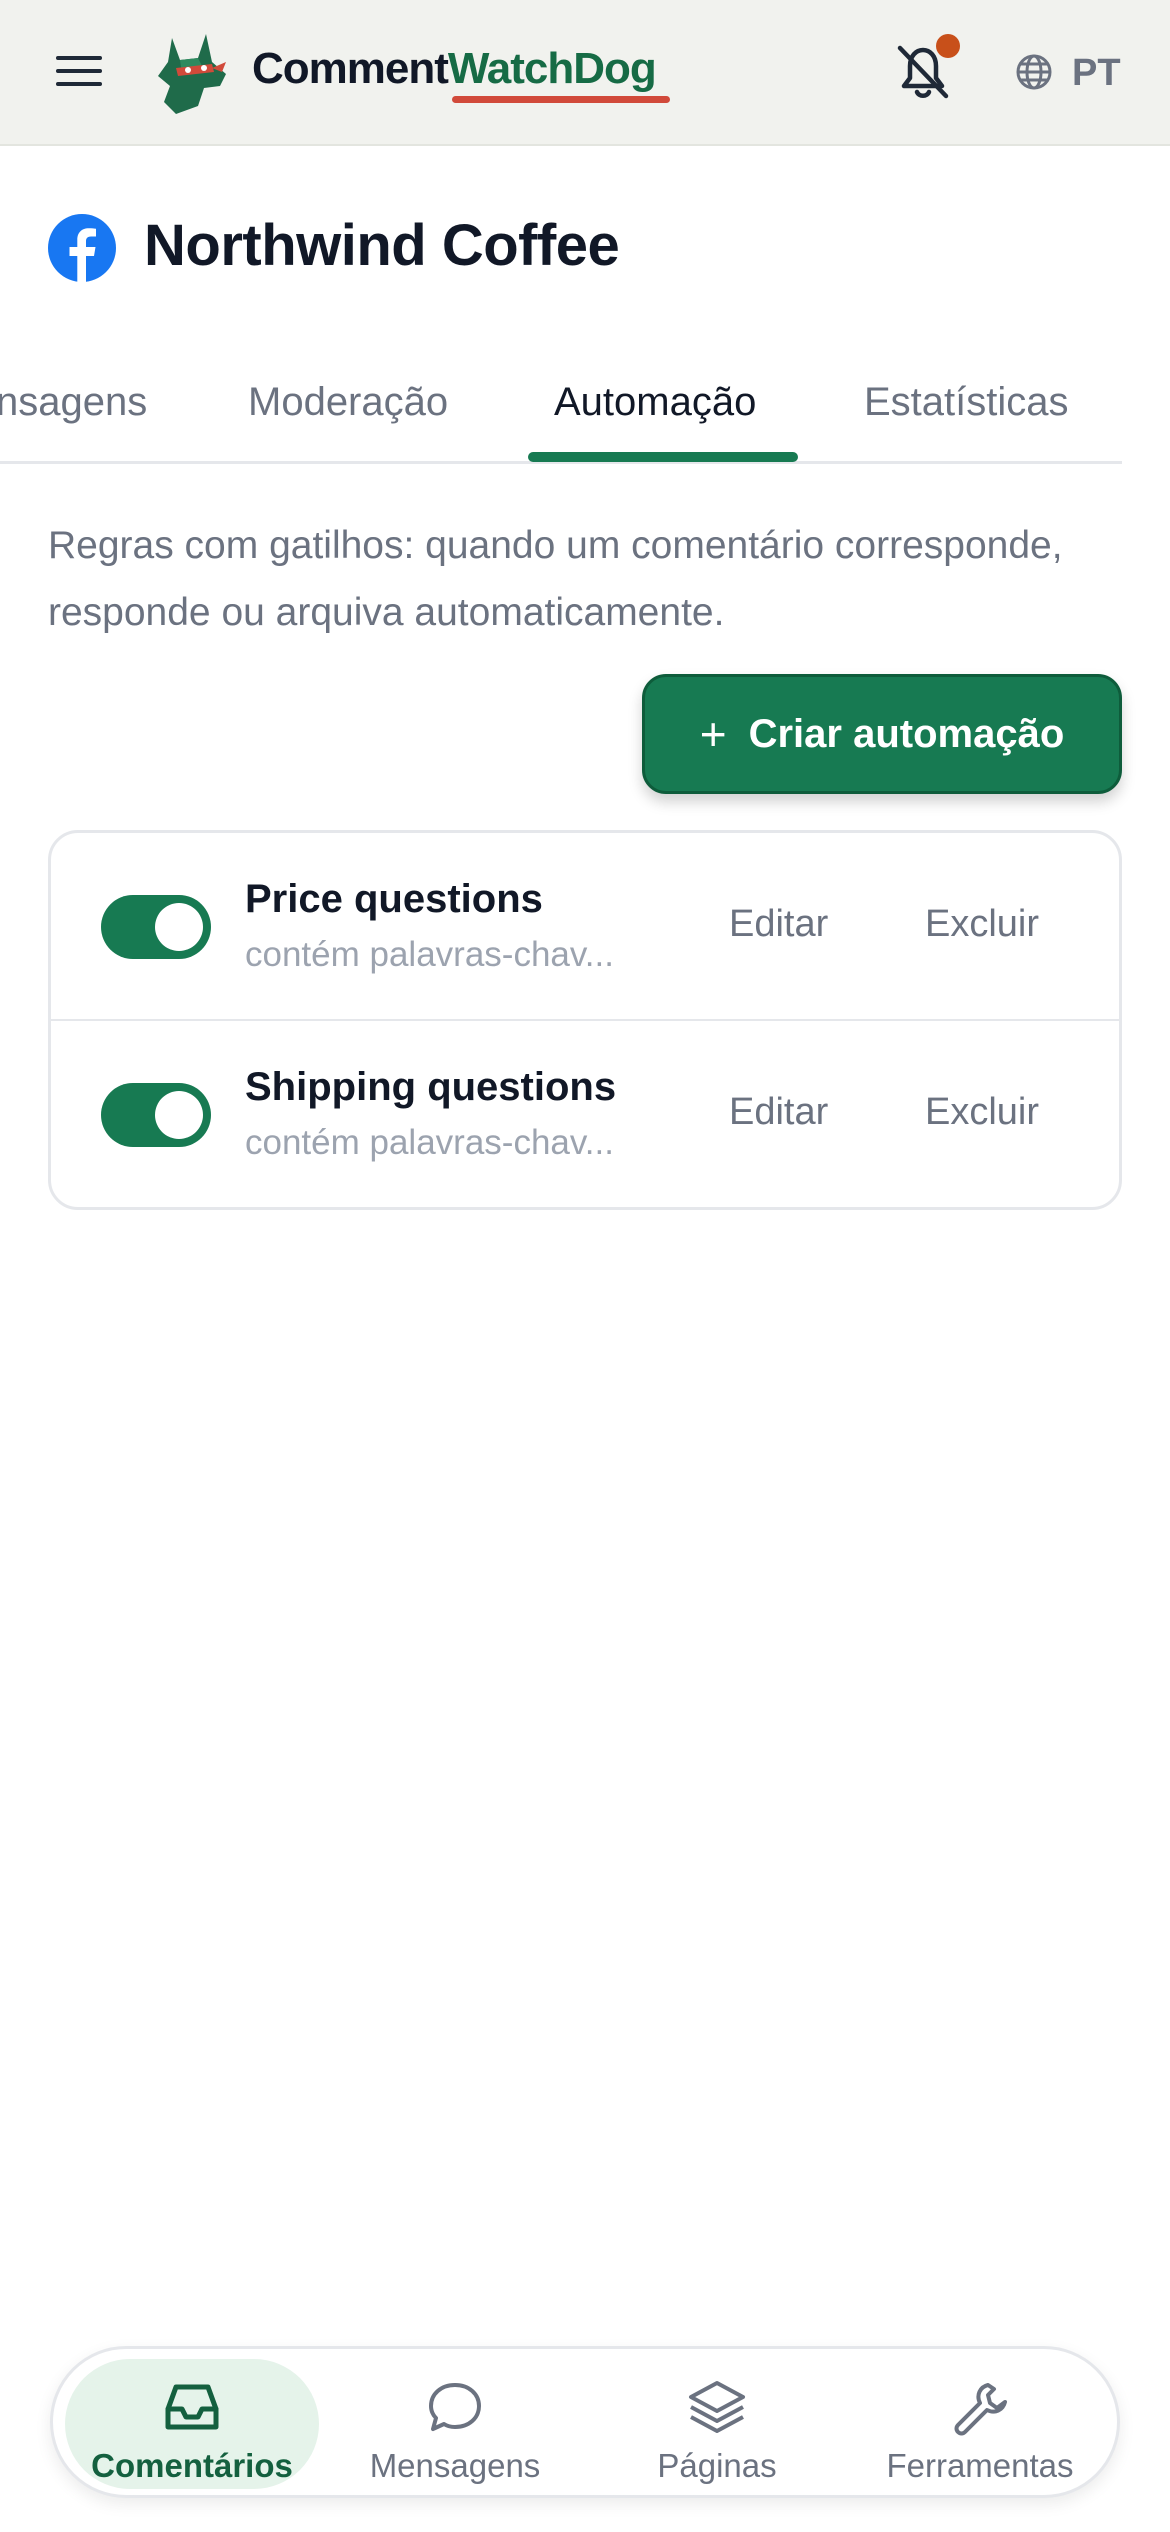  I want to click on nav-mensagens: Mensagens, so click(455, 2424).